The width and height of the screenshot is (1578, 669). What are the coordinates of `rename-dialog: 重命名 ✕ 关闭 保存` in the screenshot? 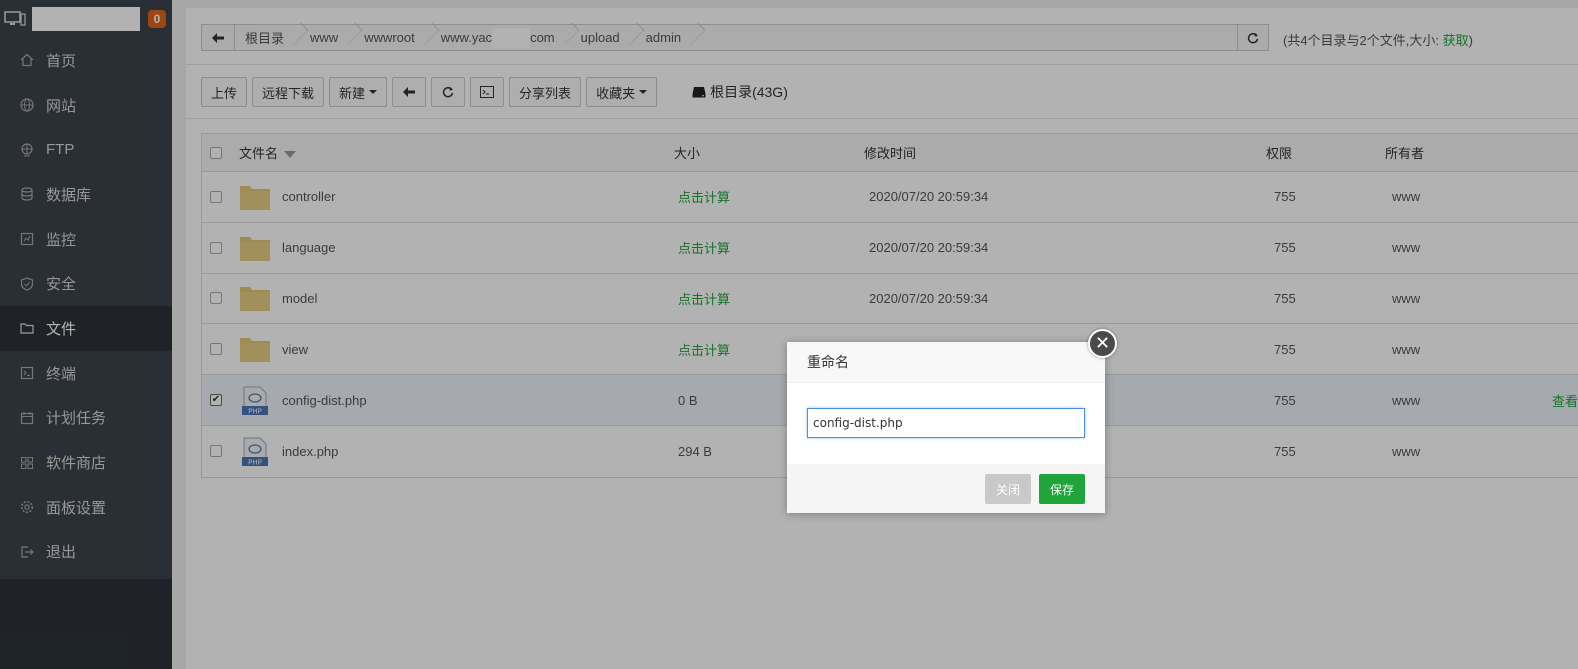 It's located at (952, 421).